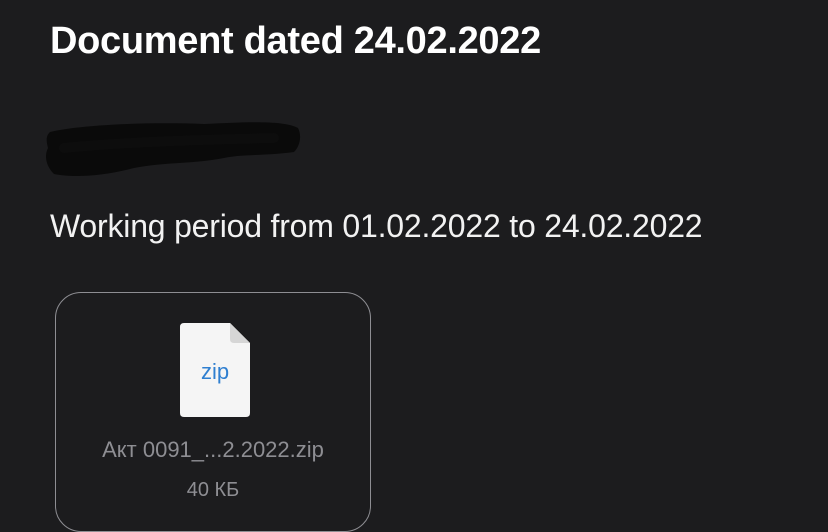  I want to click on redacted-text, so click(173, 149).